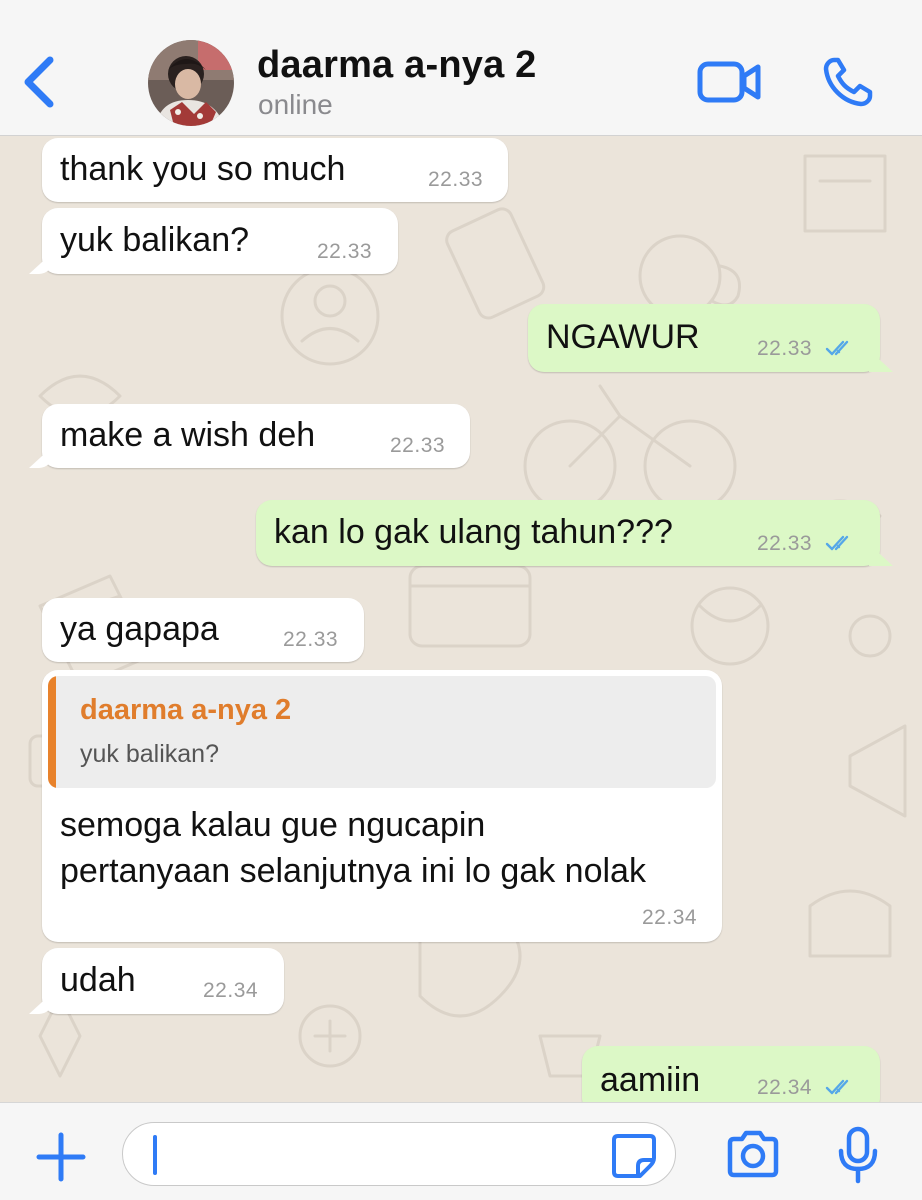 This screenshot has height=1200, width=922. What do you see at coordinates (163, 981) in the screenshot?
I see `message-bubble-incoming: udah 22.34` at bounding box center [163, 981].